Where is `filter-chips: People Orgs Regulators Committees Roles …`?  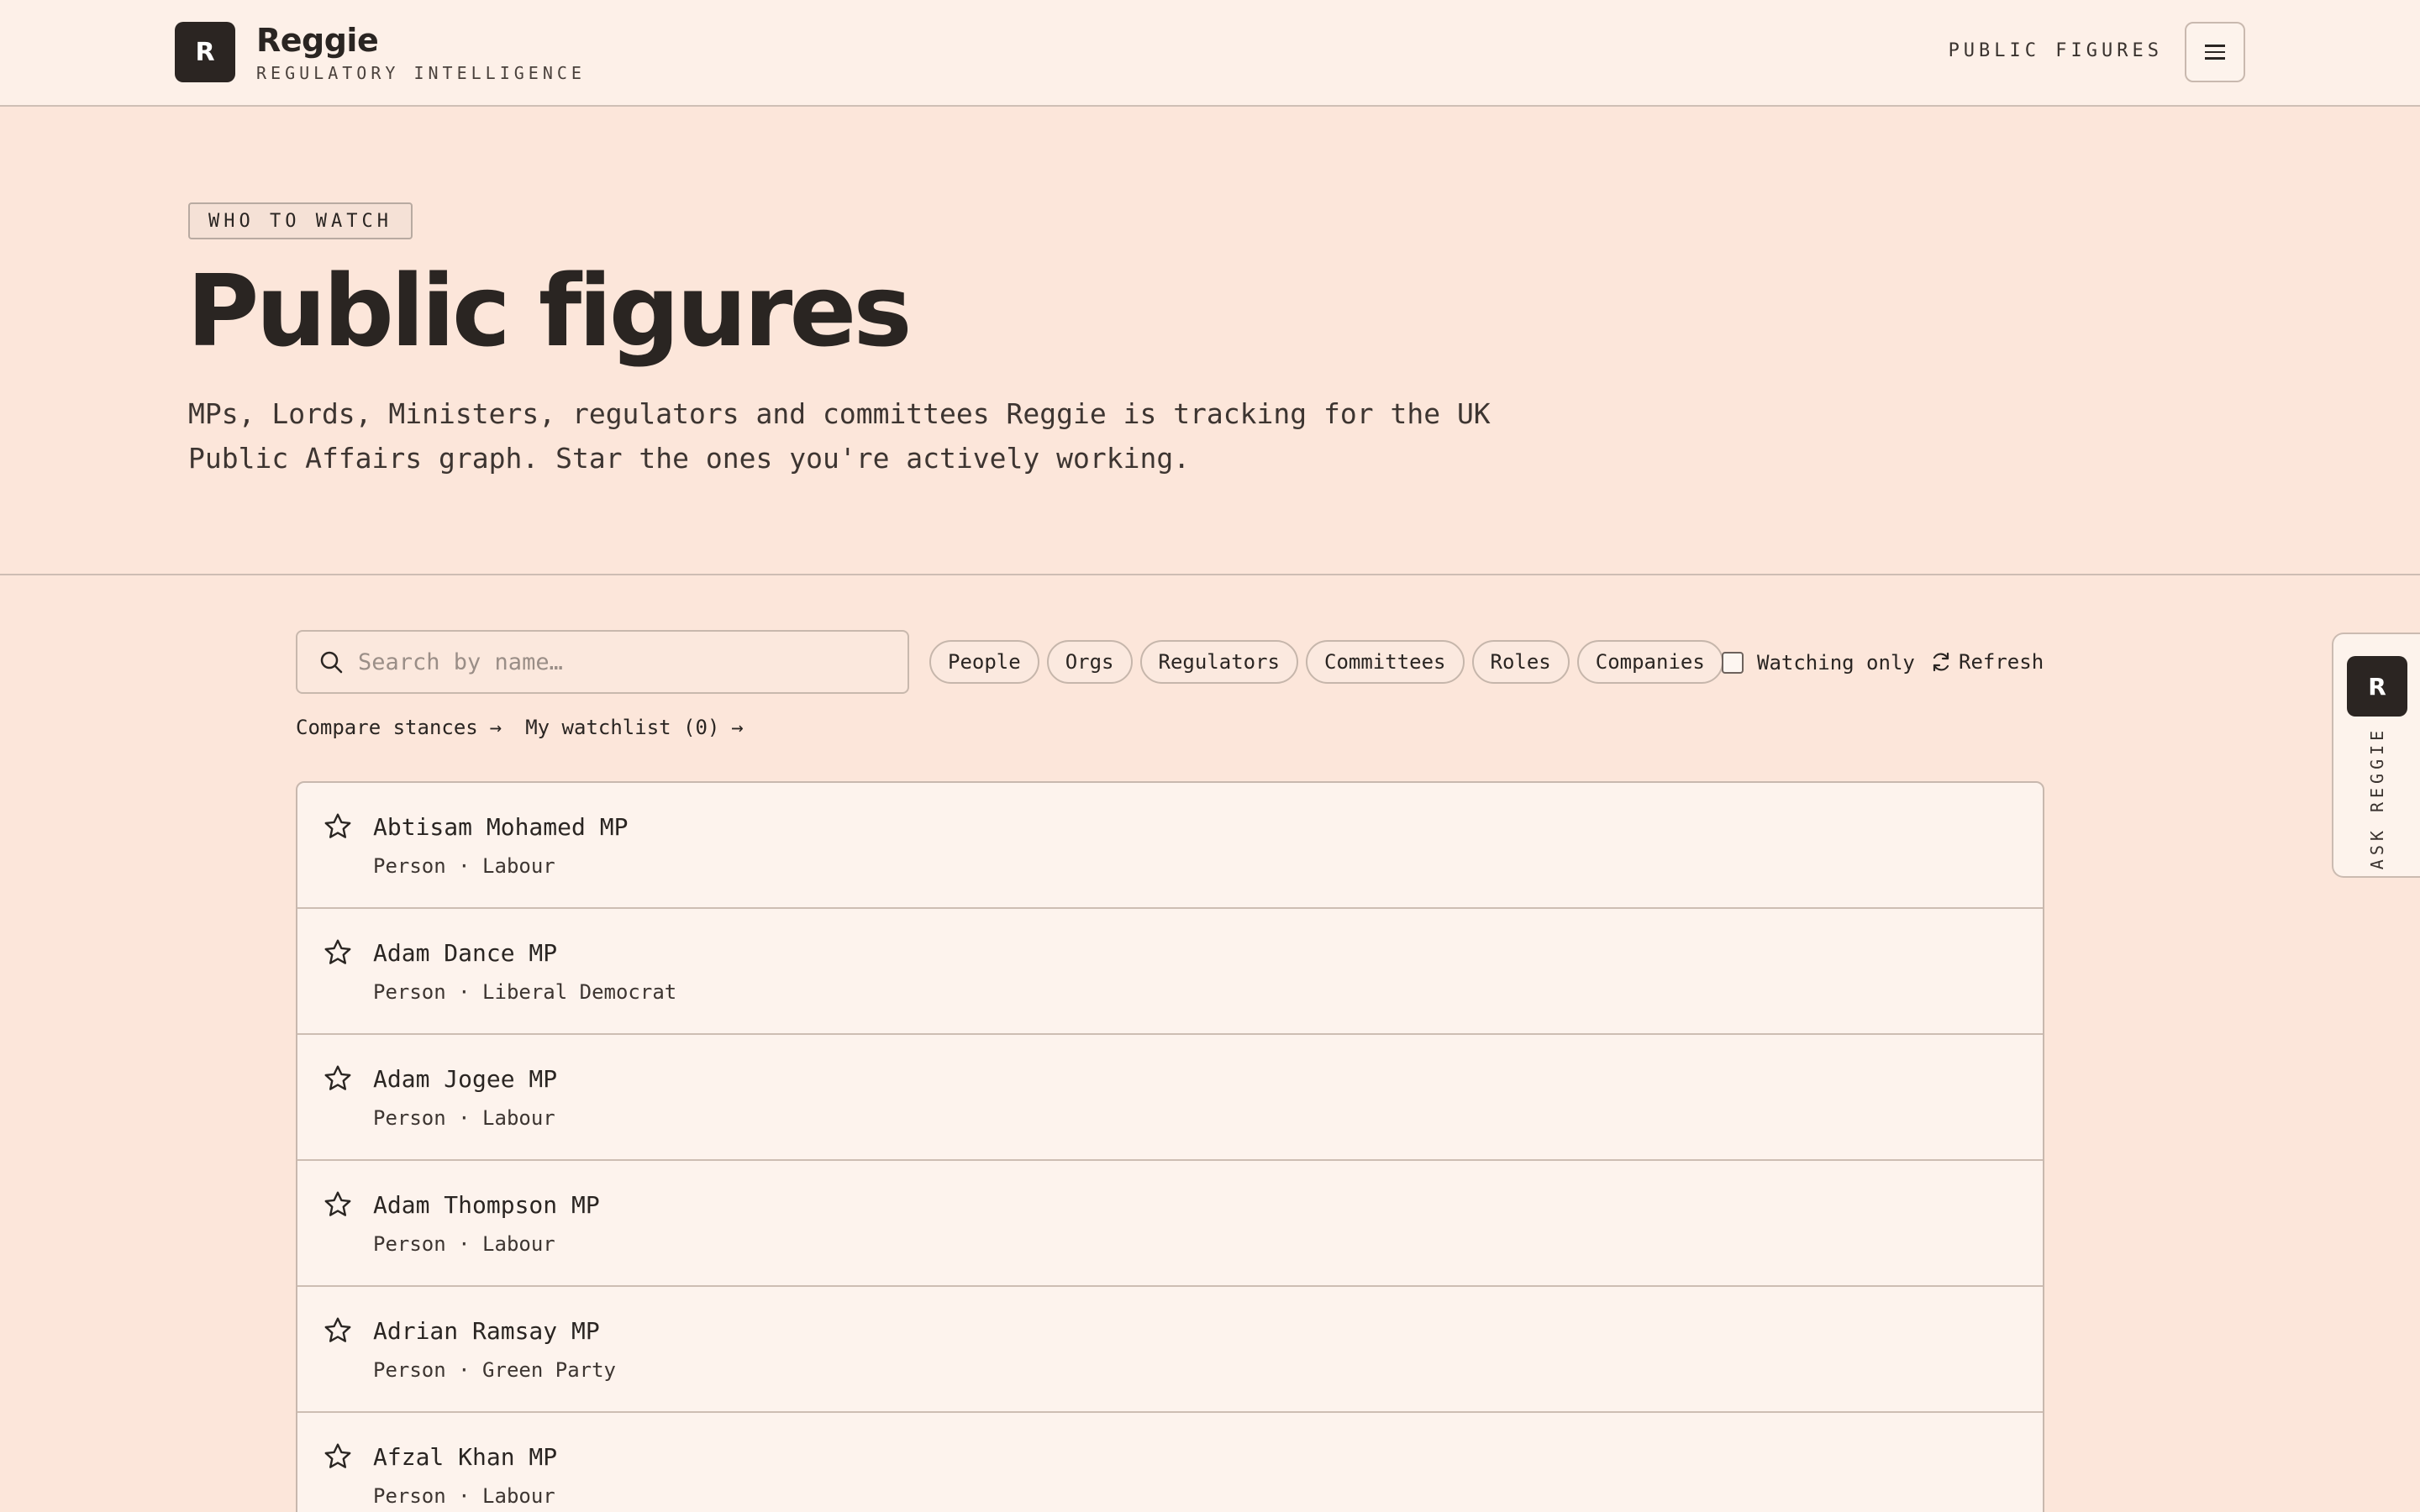 filter-chips: People Orgs Regulators Committees Roles … is located at coordinates (1326, 662).